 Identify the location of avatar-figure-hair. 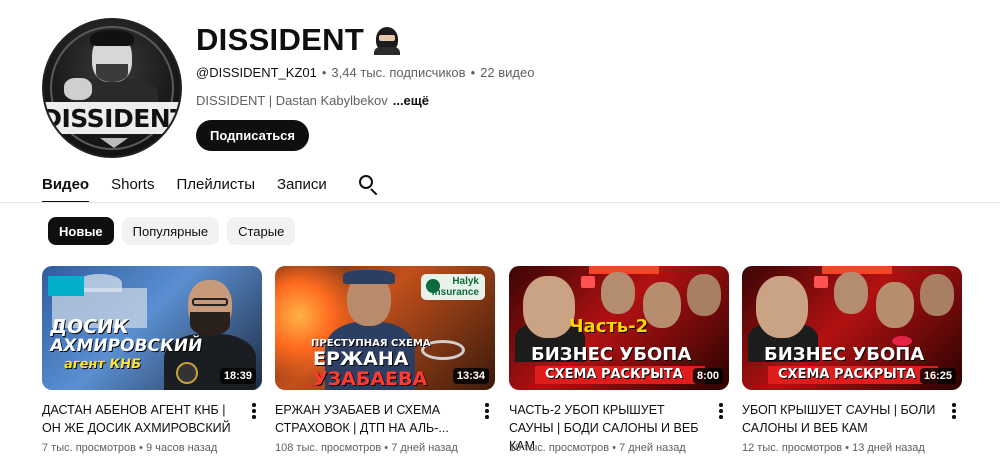
(112, 38).